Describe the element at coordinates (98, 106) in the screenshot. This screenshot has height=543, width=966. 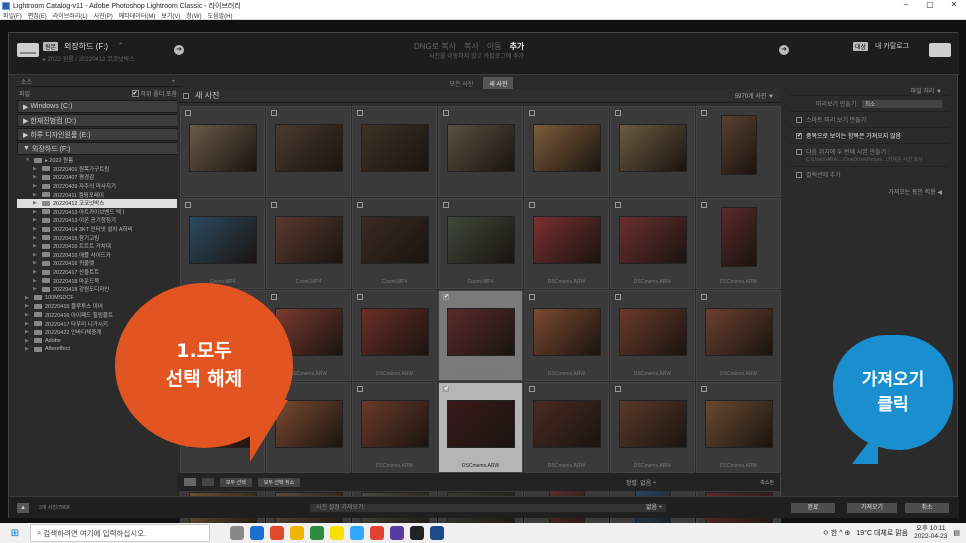
I see `volume-c: ▶ Windows (C:)` at that location.